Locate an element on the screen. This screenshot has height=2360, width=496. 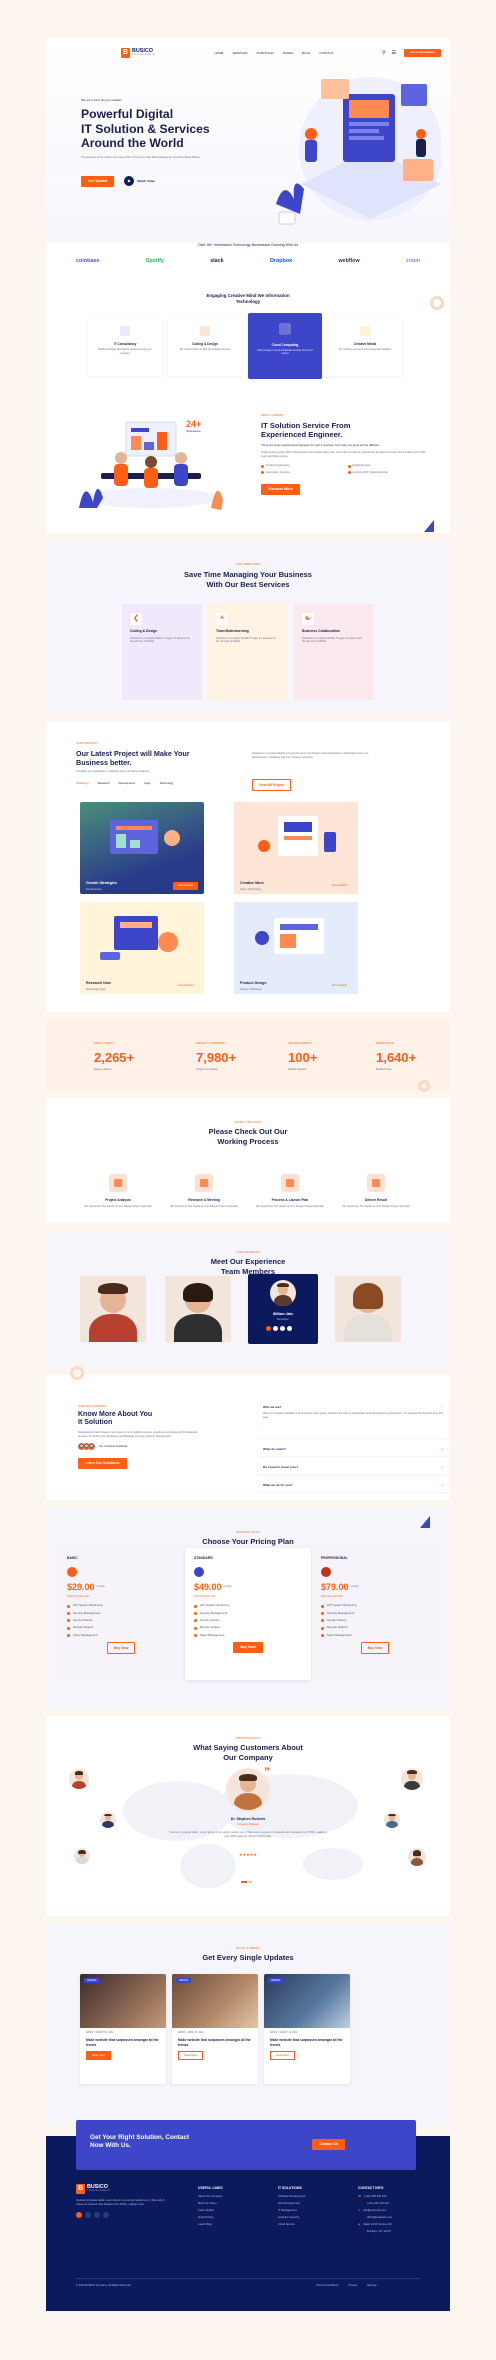
filter-all-design: All Design is located at coordinates (82, 783).